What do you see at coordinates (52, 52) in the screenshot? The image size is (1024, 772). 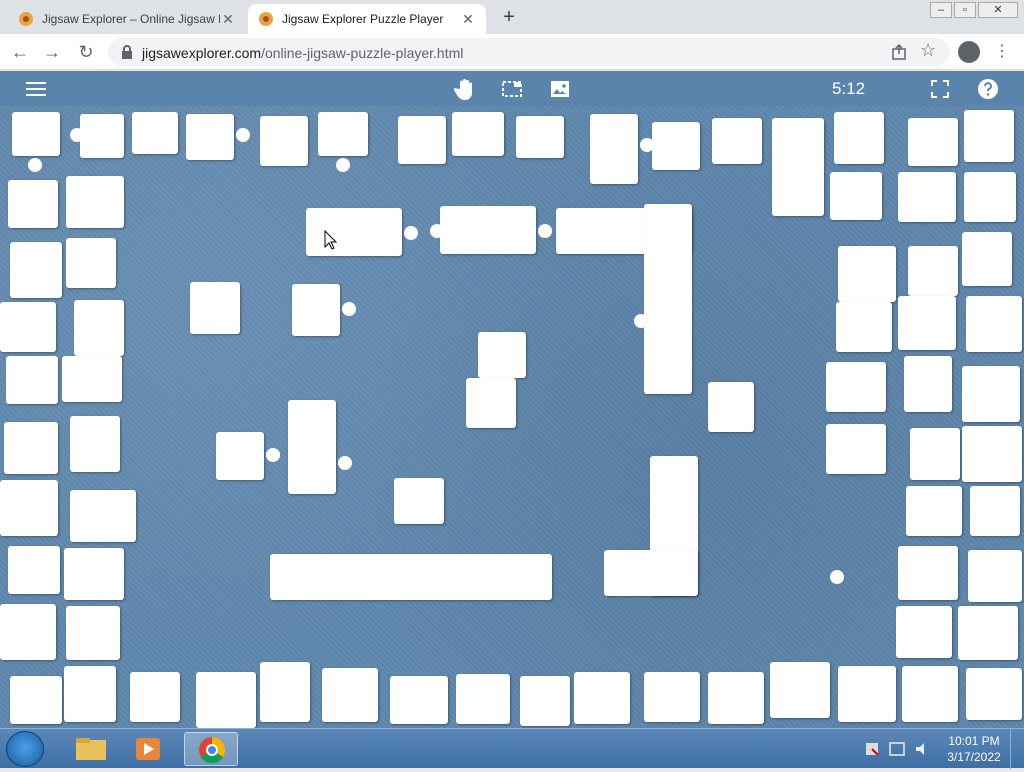 I see `forward-icon: →` at bounding box center [52, 52].